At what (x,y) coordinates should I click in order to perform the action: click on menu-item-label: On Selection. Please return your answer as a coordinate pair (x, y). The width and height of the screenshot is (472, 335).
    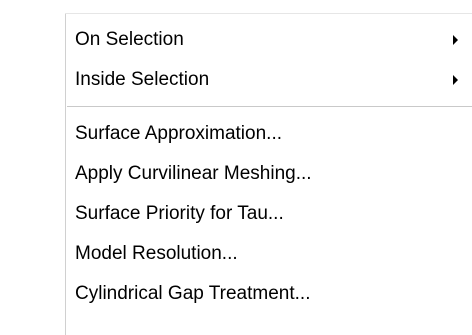
    Looking at the image, I should click on (129, 39).